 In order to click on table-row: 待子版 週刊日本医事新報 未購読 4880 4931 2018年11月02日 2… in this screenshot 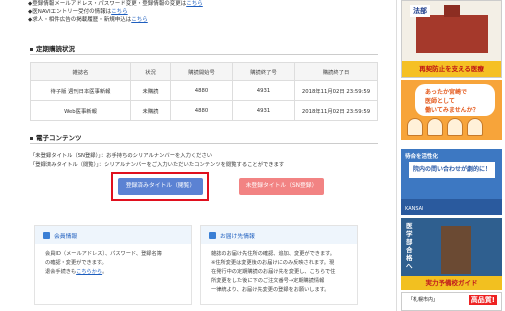, I will do `click(204, 90)`.